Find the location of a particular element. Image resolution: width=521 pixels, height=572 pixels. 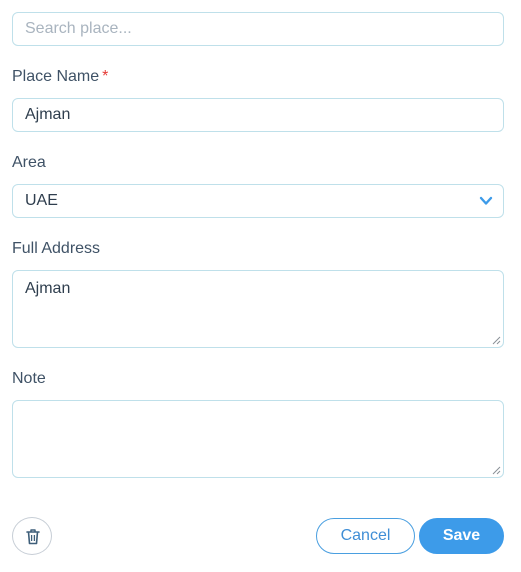

delete-button is located at coordinates (32, 536).